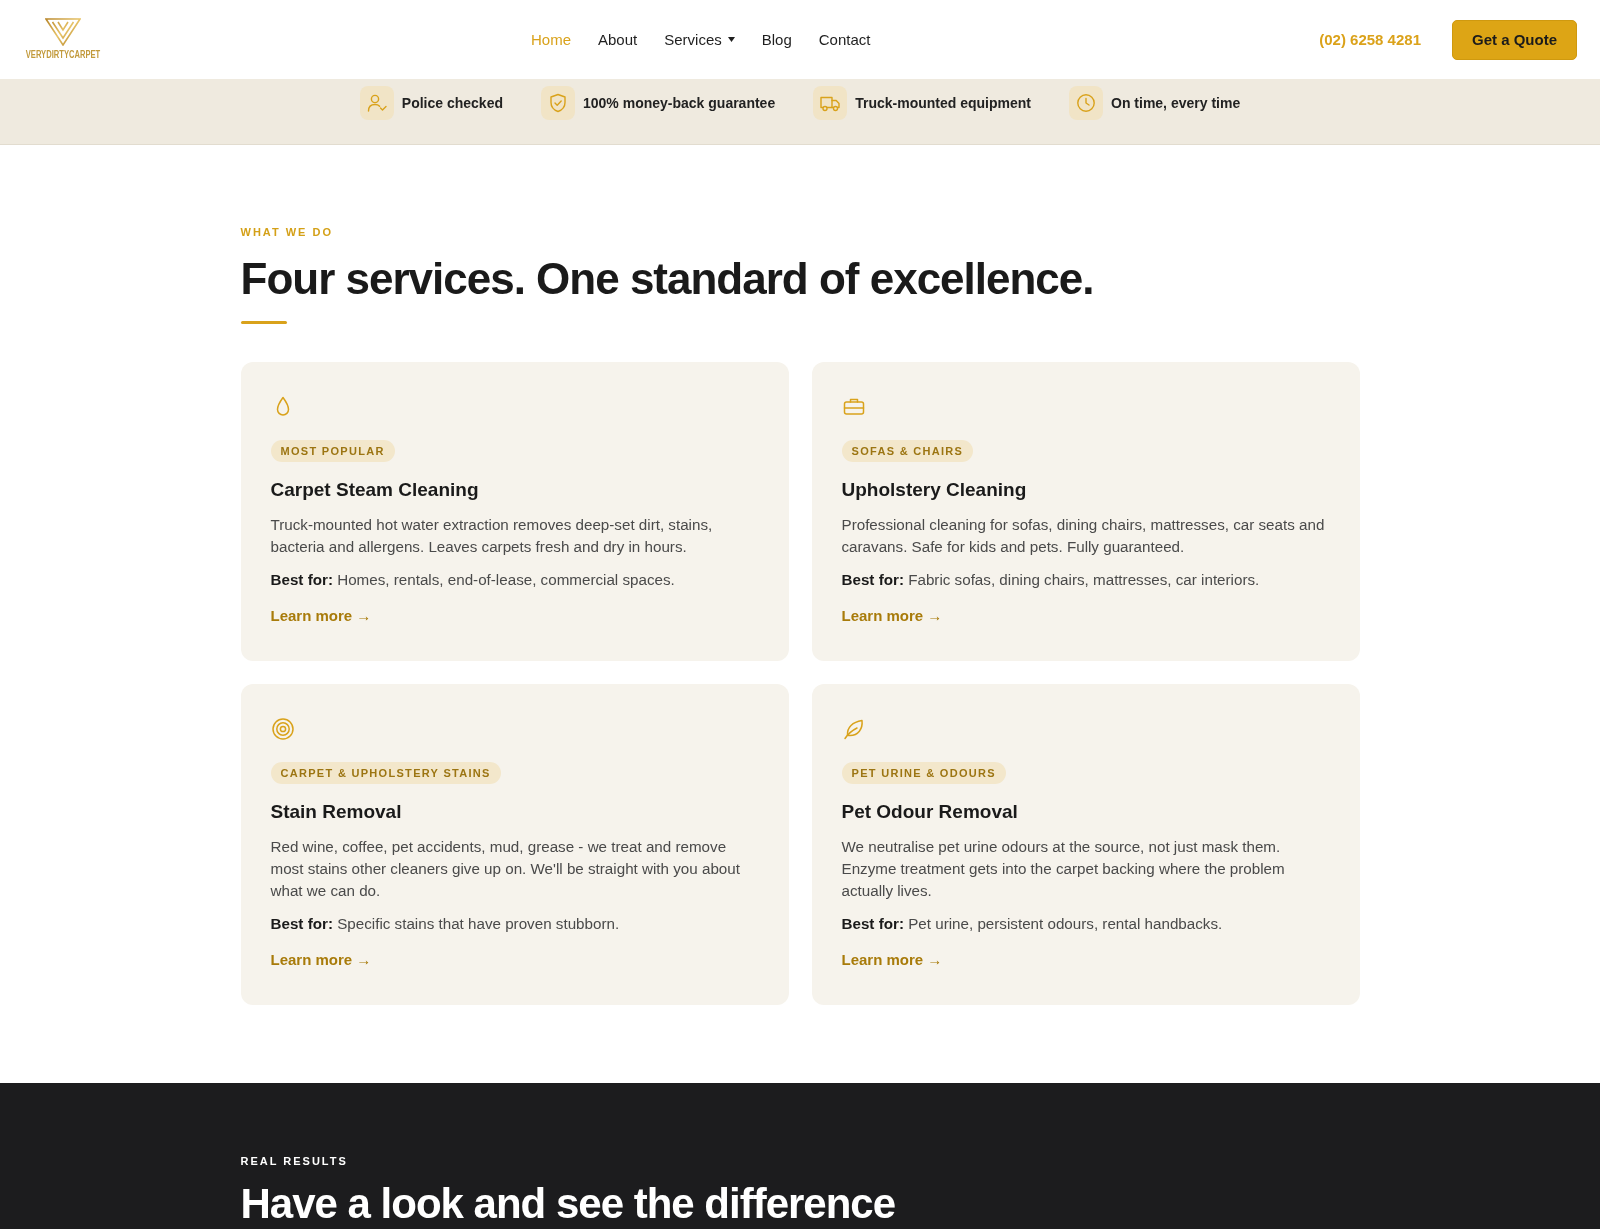 This screenshot has width=1600, height=1229. I want to click on nav-link: About, so click(618, 39).